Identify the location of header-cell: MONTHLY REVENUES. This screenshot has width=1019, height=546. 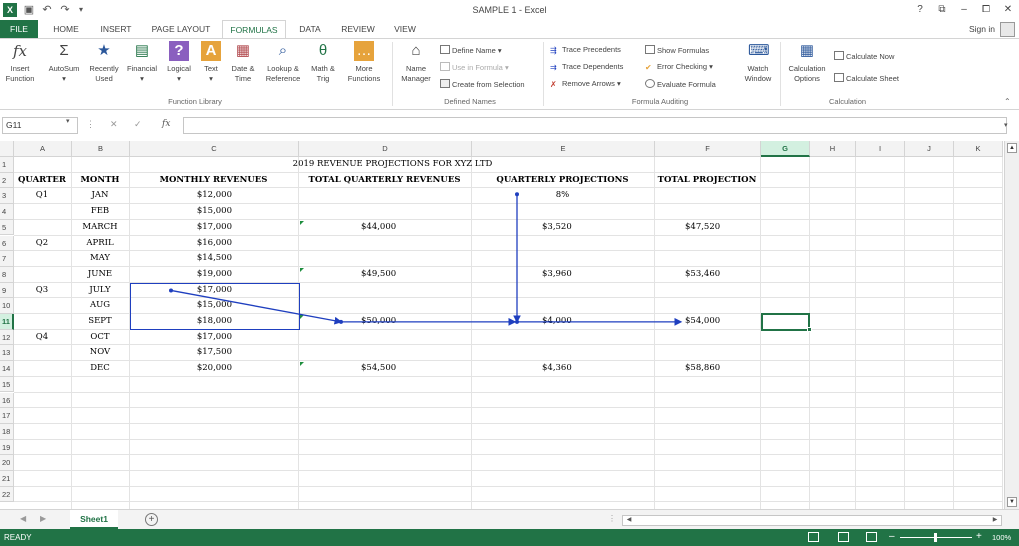
(213, 180).